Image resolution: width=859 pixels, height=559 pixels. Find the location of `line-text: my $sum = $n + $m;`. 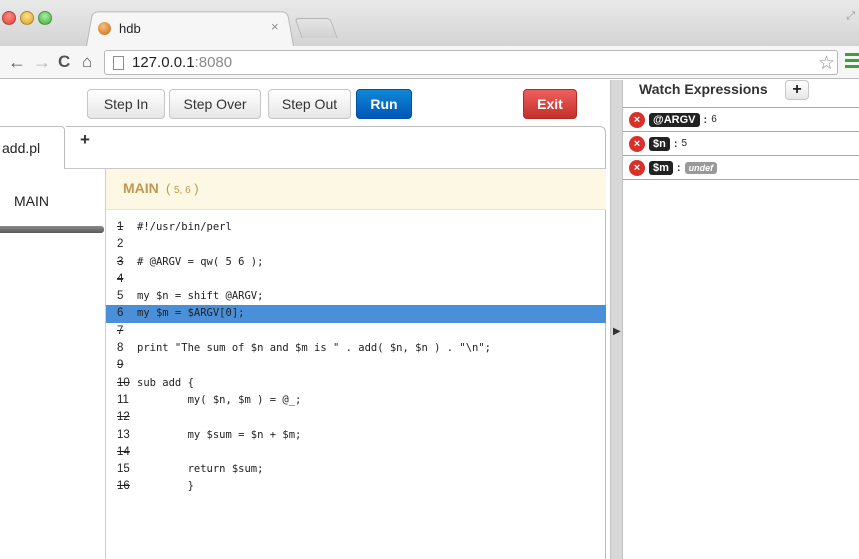

line-text: my $sum = $n + $m; is located at coordinates (219, 434).